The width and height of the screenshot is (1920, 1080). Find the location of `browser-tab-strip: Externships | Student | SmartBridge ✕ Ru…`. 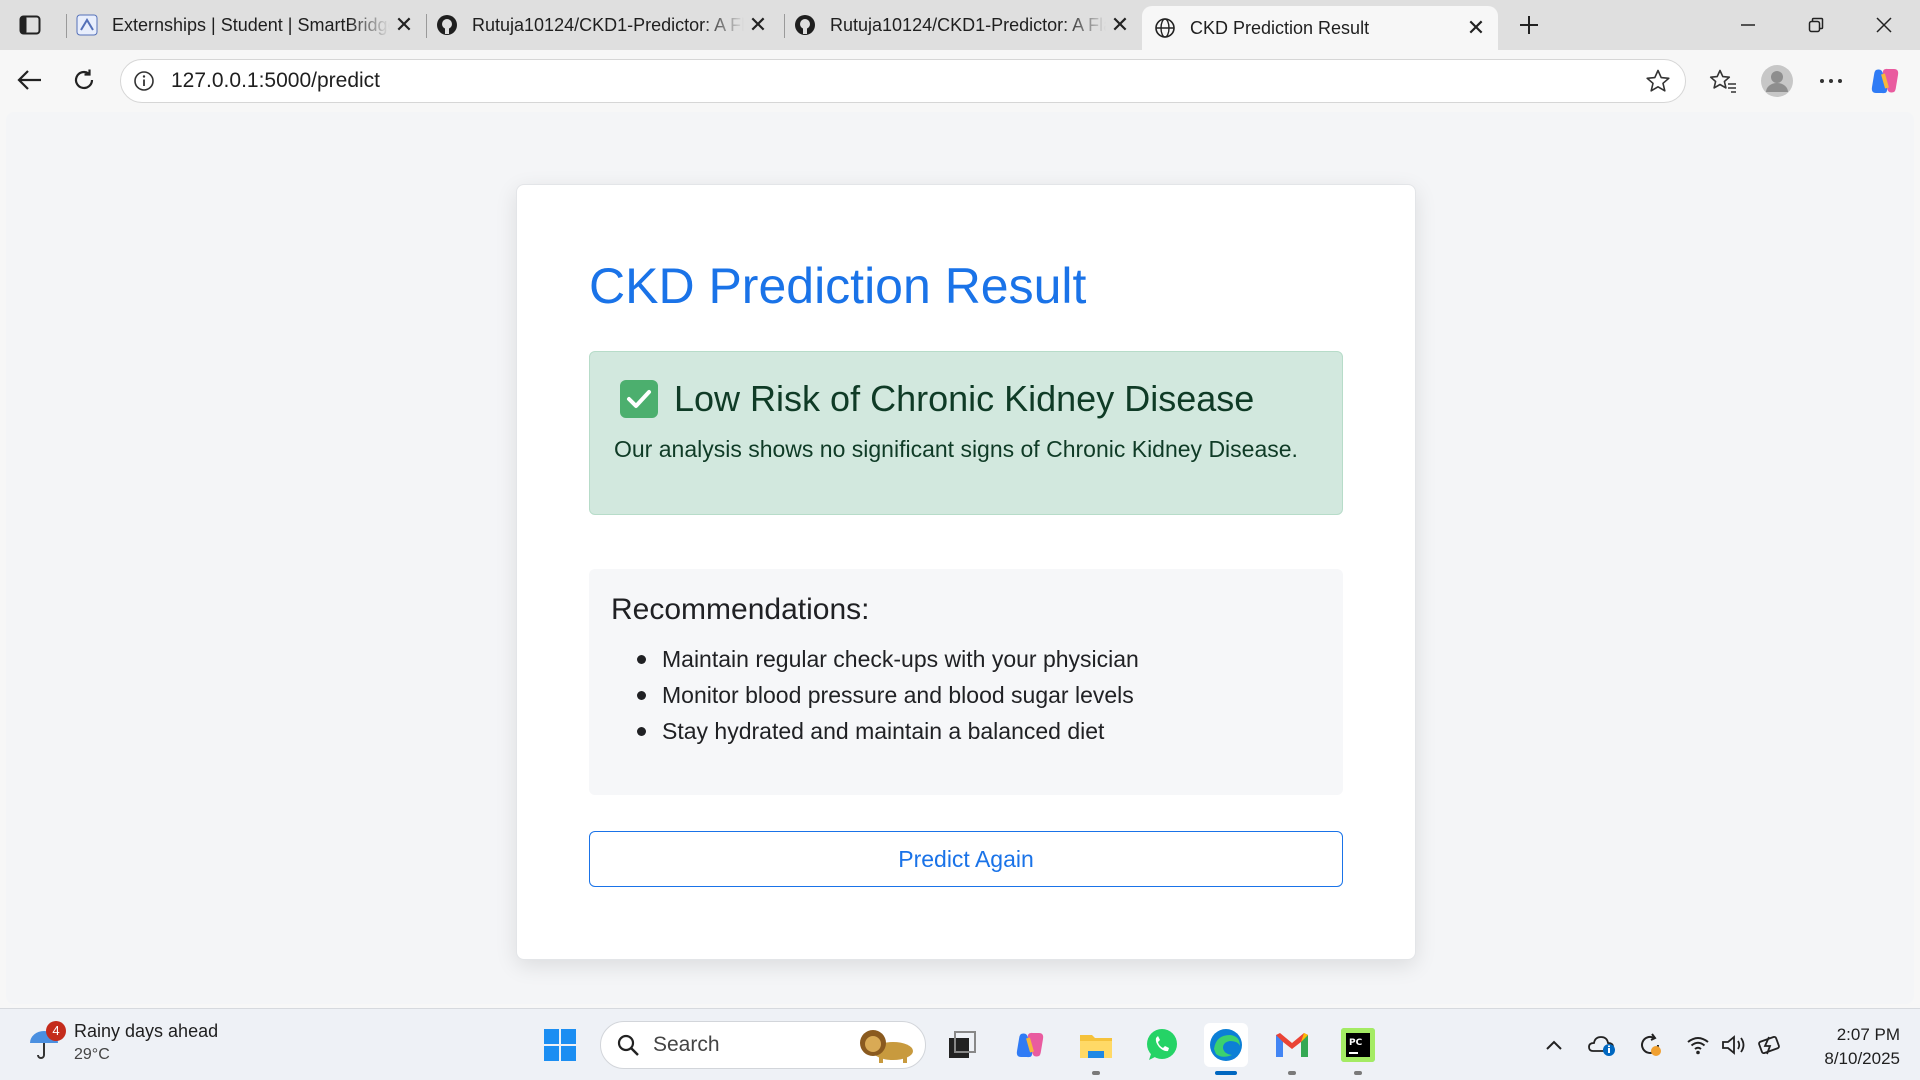

browser-tab-strip: Externships | Student | SmartBridge ✕ Ru… is located at coordinates (960, 25).